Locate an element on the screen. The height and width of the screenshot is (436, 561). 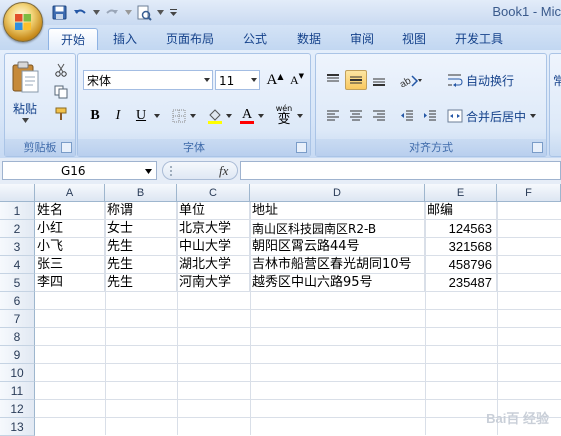
align-middle-button is located at coordinates (356, 80).